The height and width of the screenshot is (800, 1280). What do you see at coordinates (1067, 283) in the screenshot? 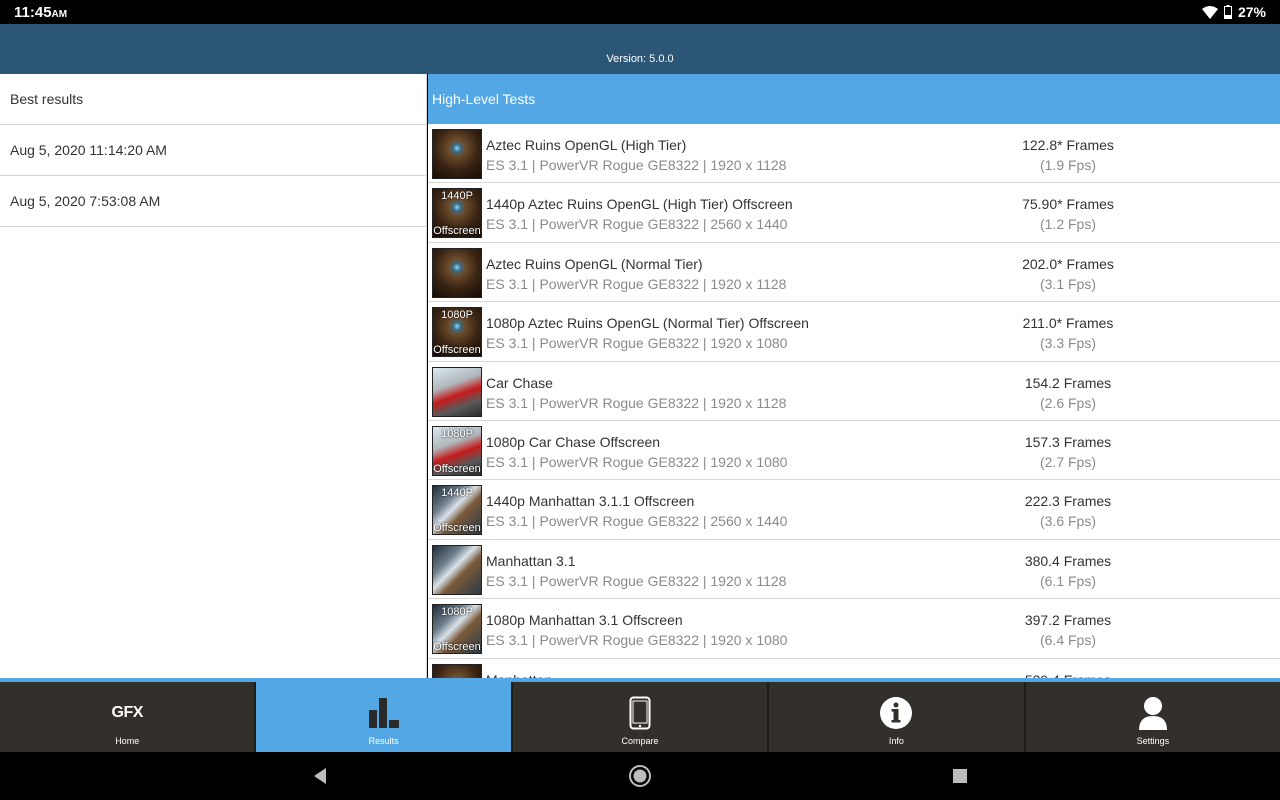
I see `test-fps: (3.1 Fps)` at bounding box center [1067, 283].